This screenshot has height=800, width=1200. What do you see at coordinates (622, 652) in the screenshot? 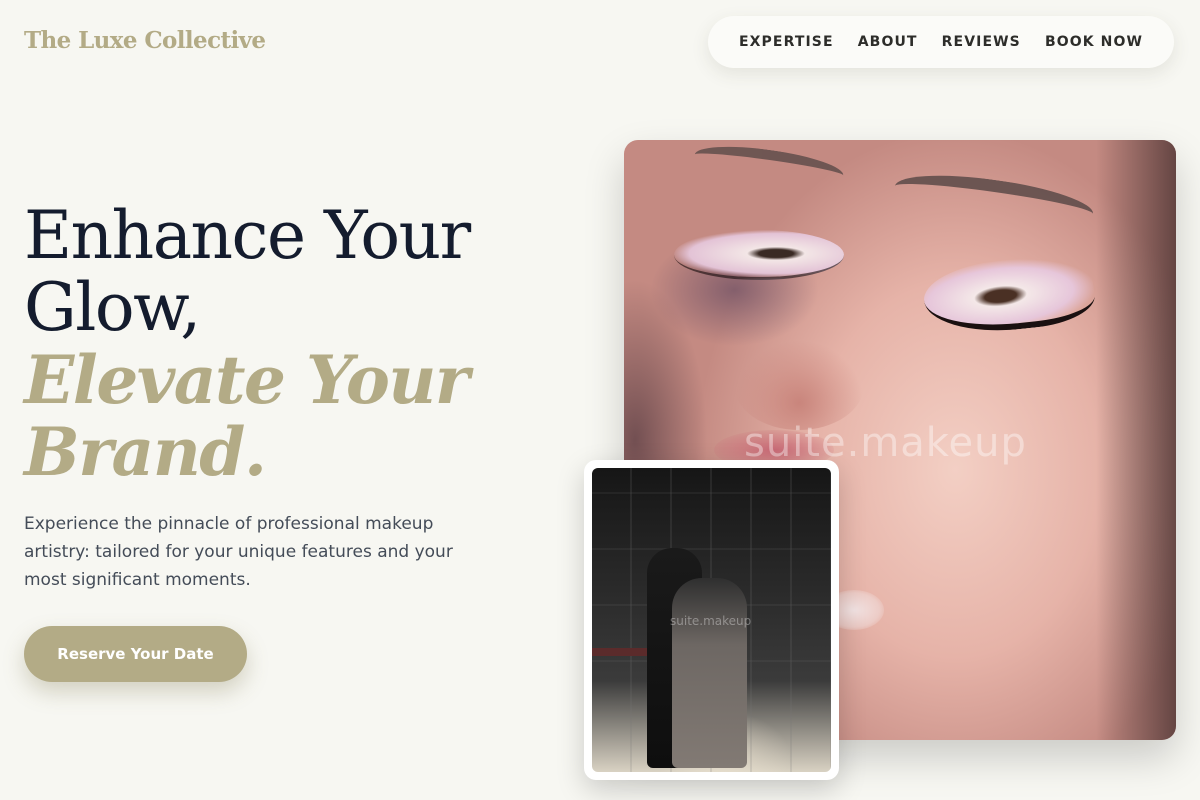
I see `photo-table` at bounding box center [622, 652].